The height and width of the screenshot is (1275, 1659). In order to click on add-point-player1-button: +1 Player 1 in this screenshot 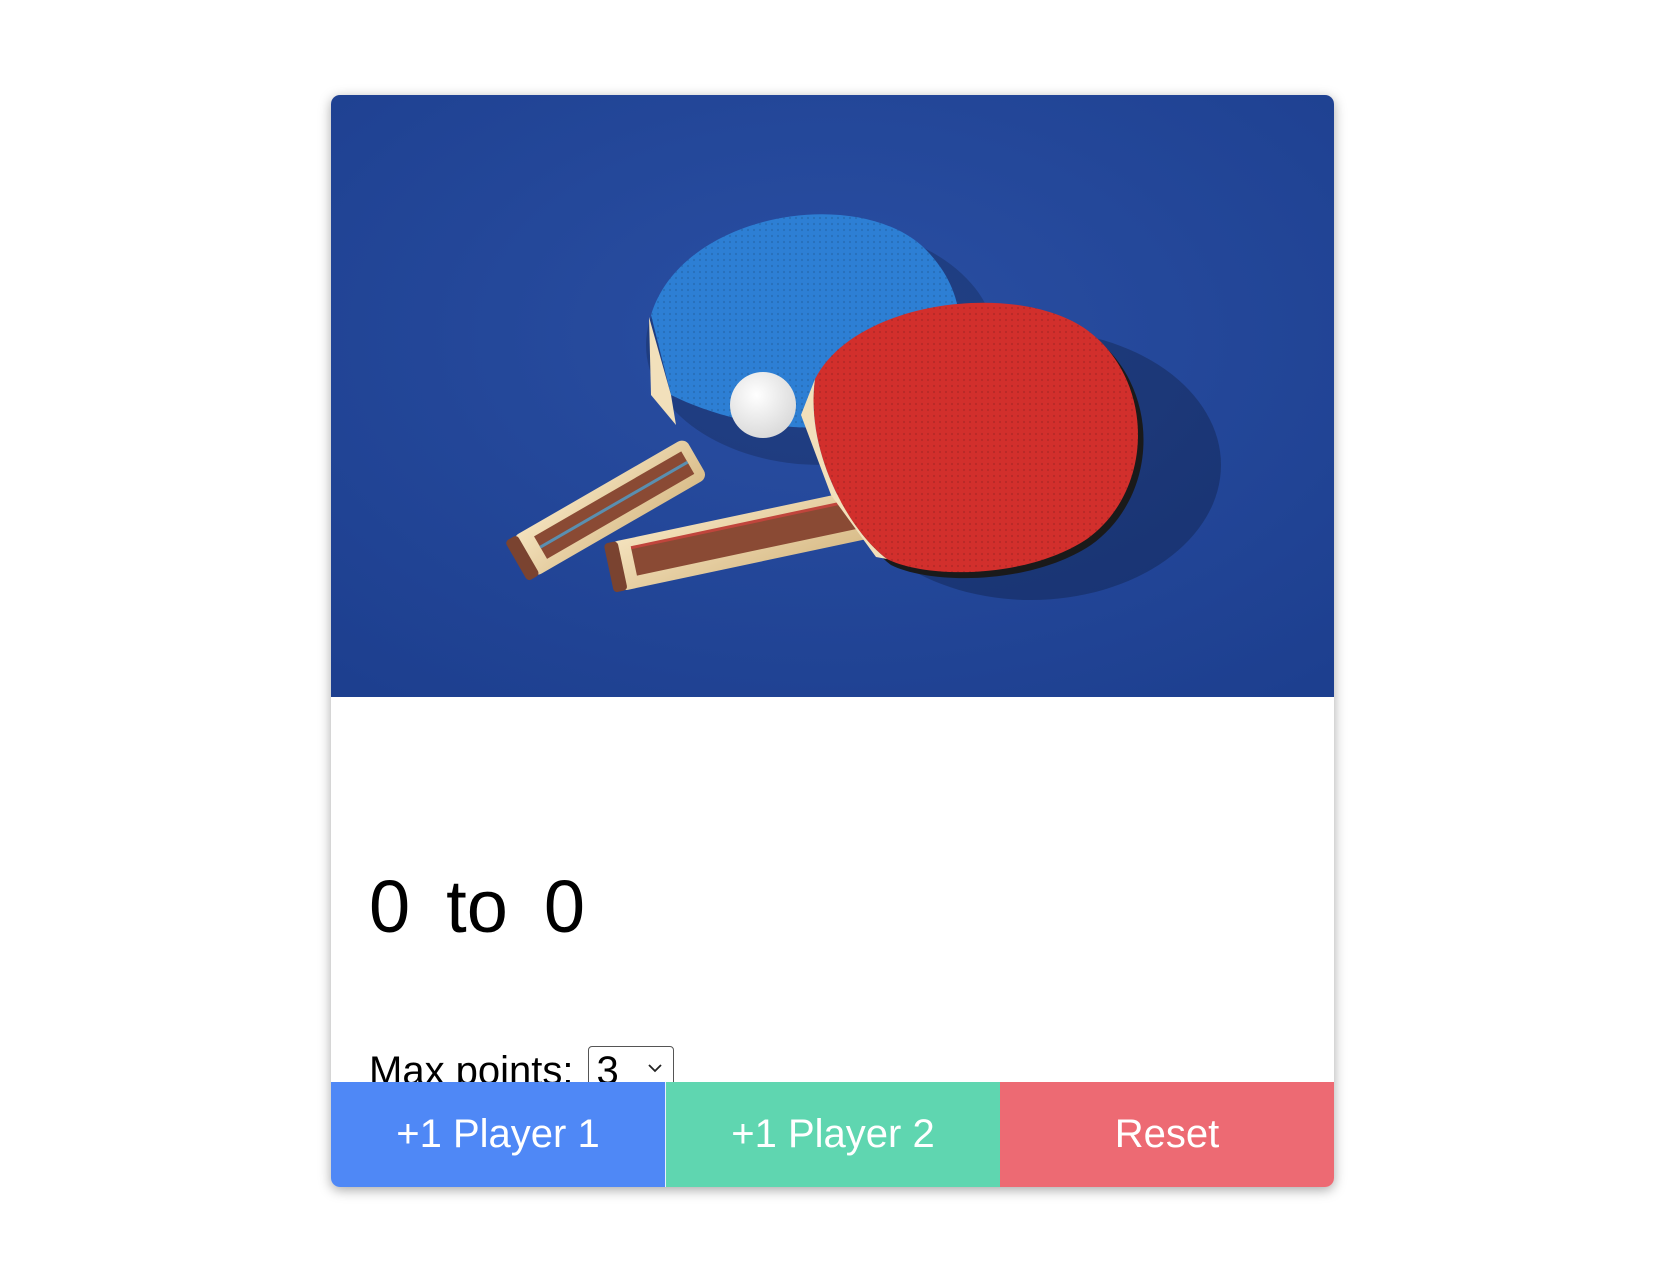, I will do `click(498, 1134)`.